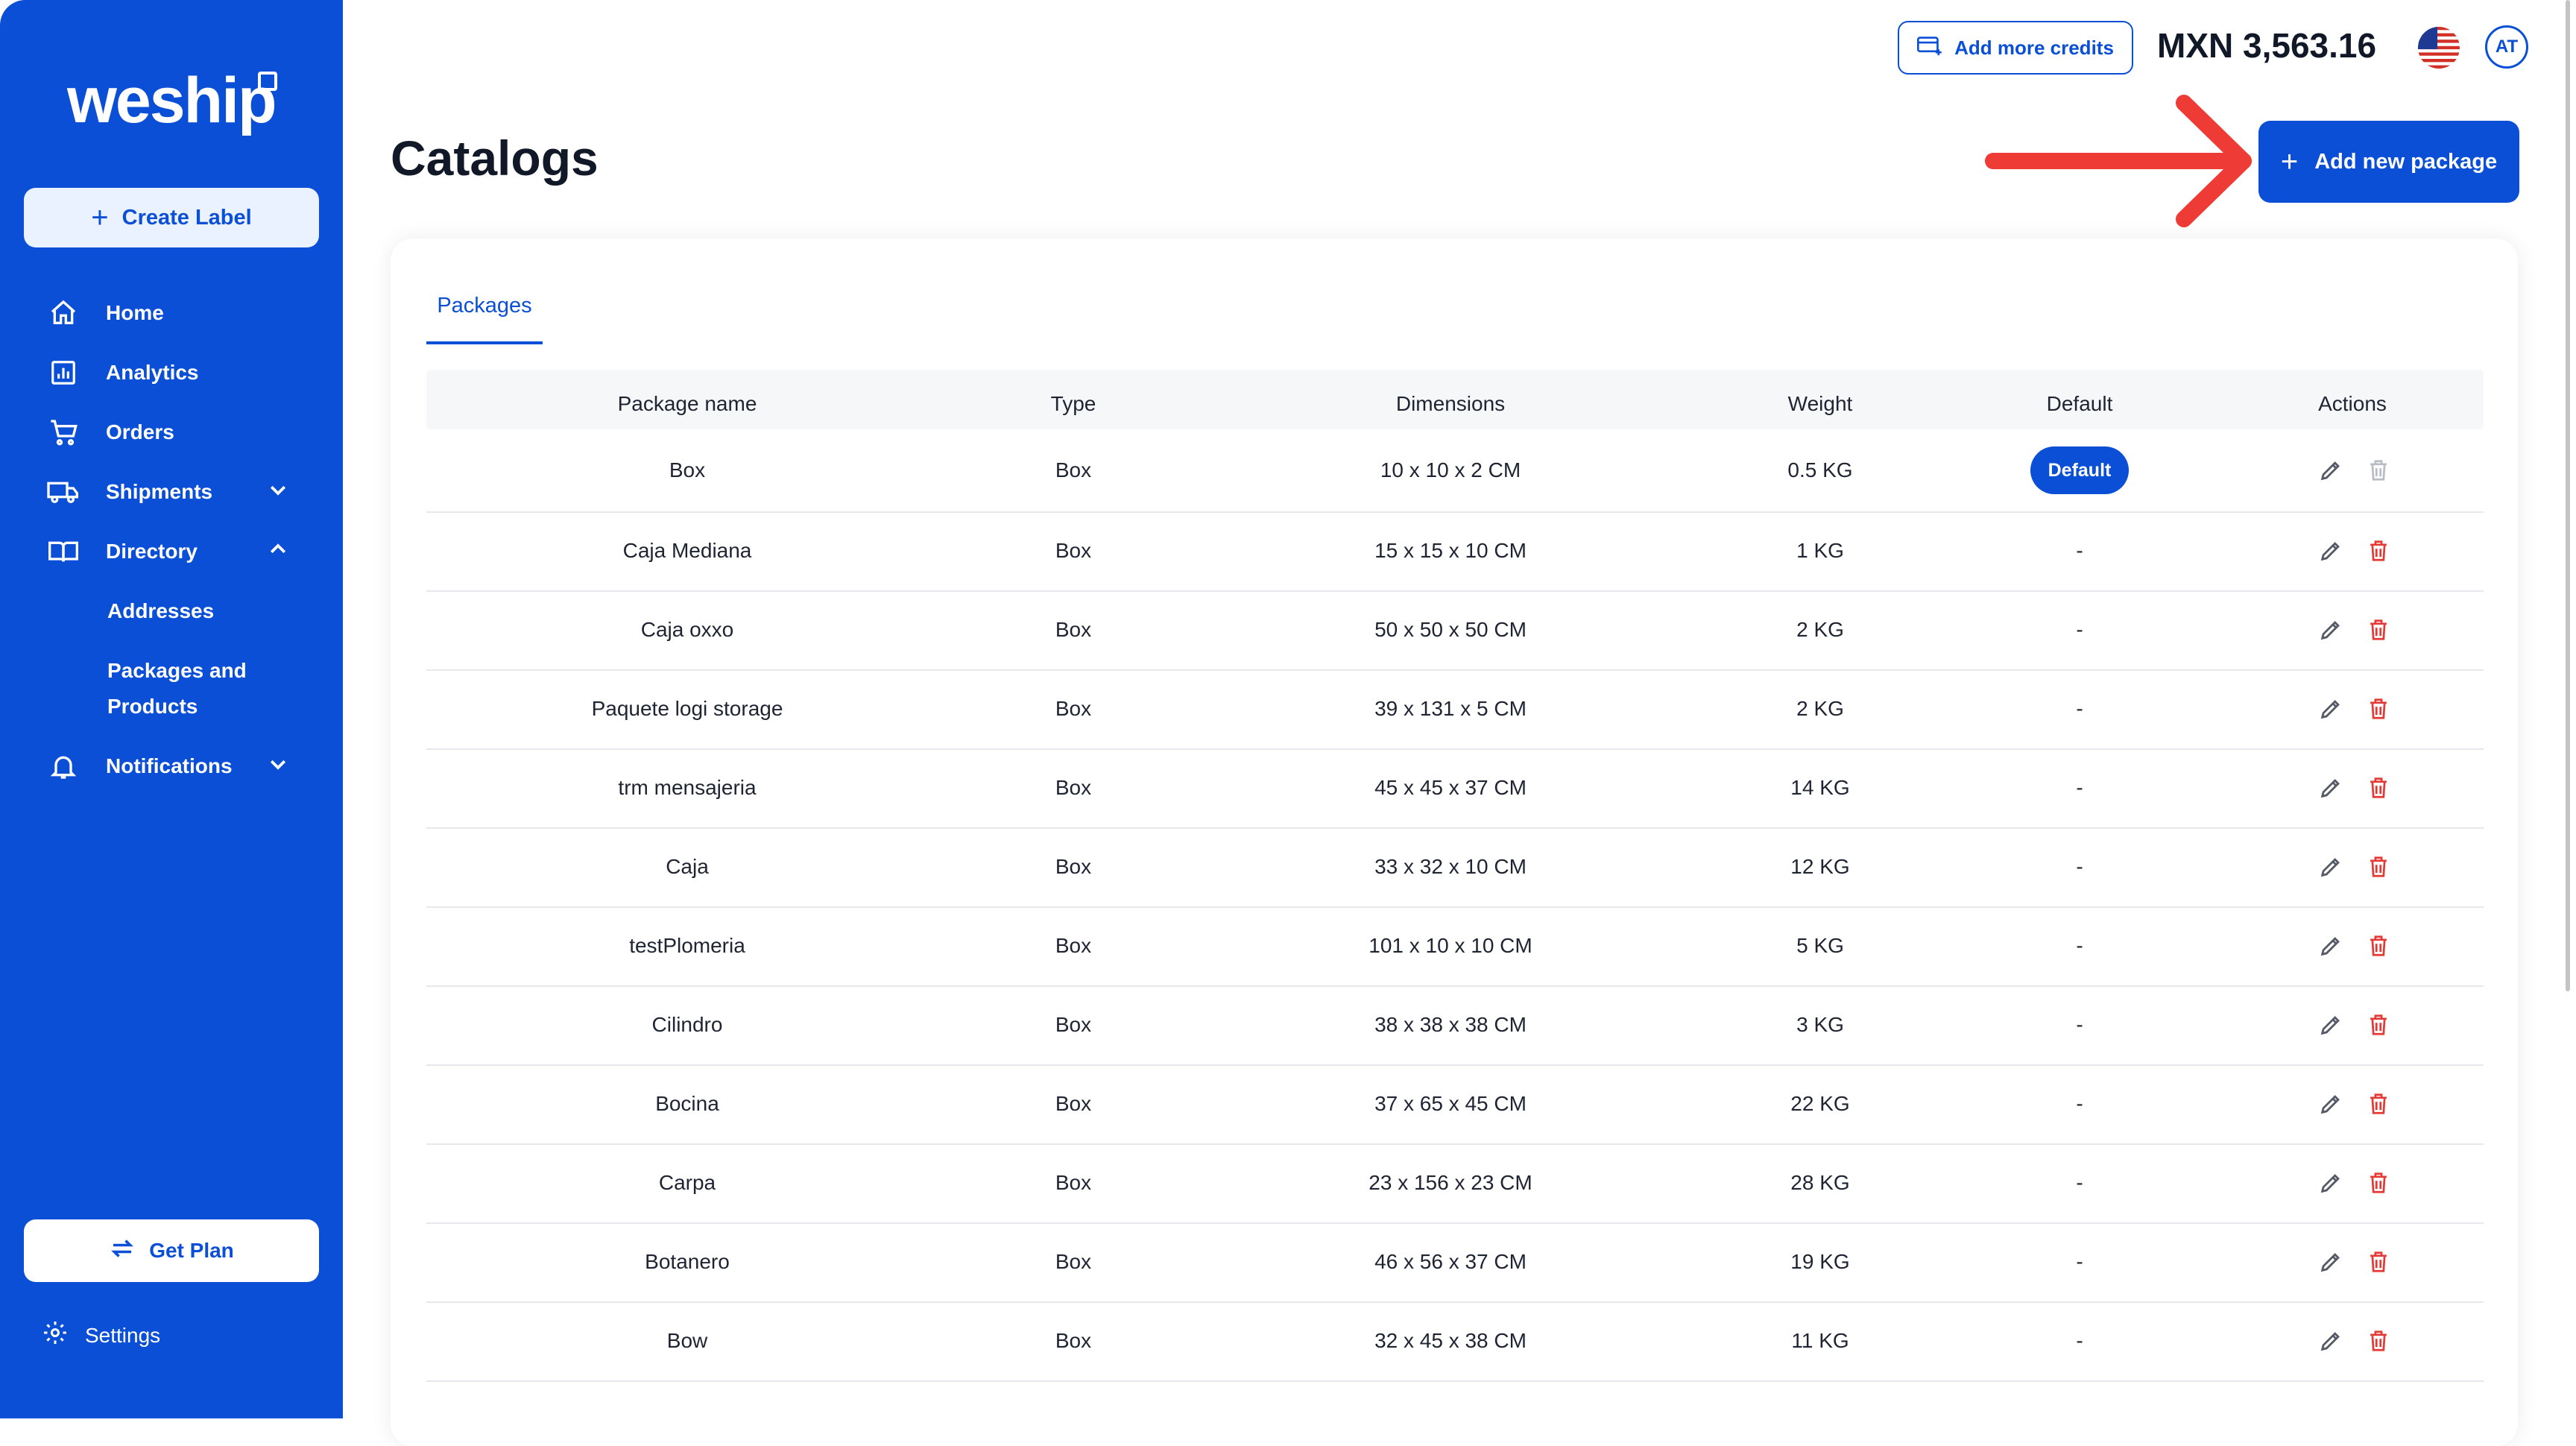 The width and height of the screenshot is (2576, 1446). What do you see at coordinates (1450, 470) in the screenshot?
I see `cell-dimensions: 10 x 10 x 2 CM` at bounding box center [1450, 470].